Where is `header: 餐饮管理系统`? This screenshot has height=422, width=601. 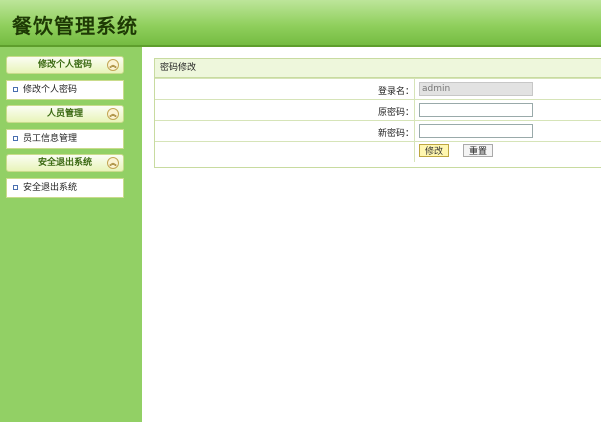 header: 餐饮管理系统 is located at coordinates (300, 23).